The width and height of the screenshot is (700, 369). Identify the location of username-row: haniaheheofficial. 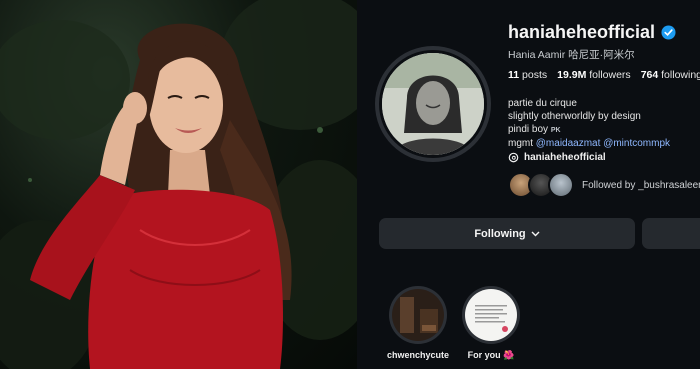
(592, 32).